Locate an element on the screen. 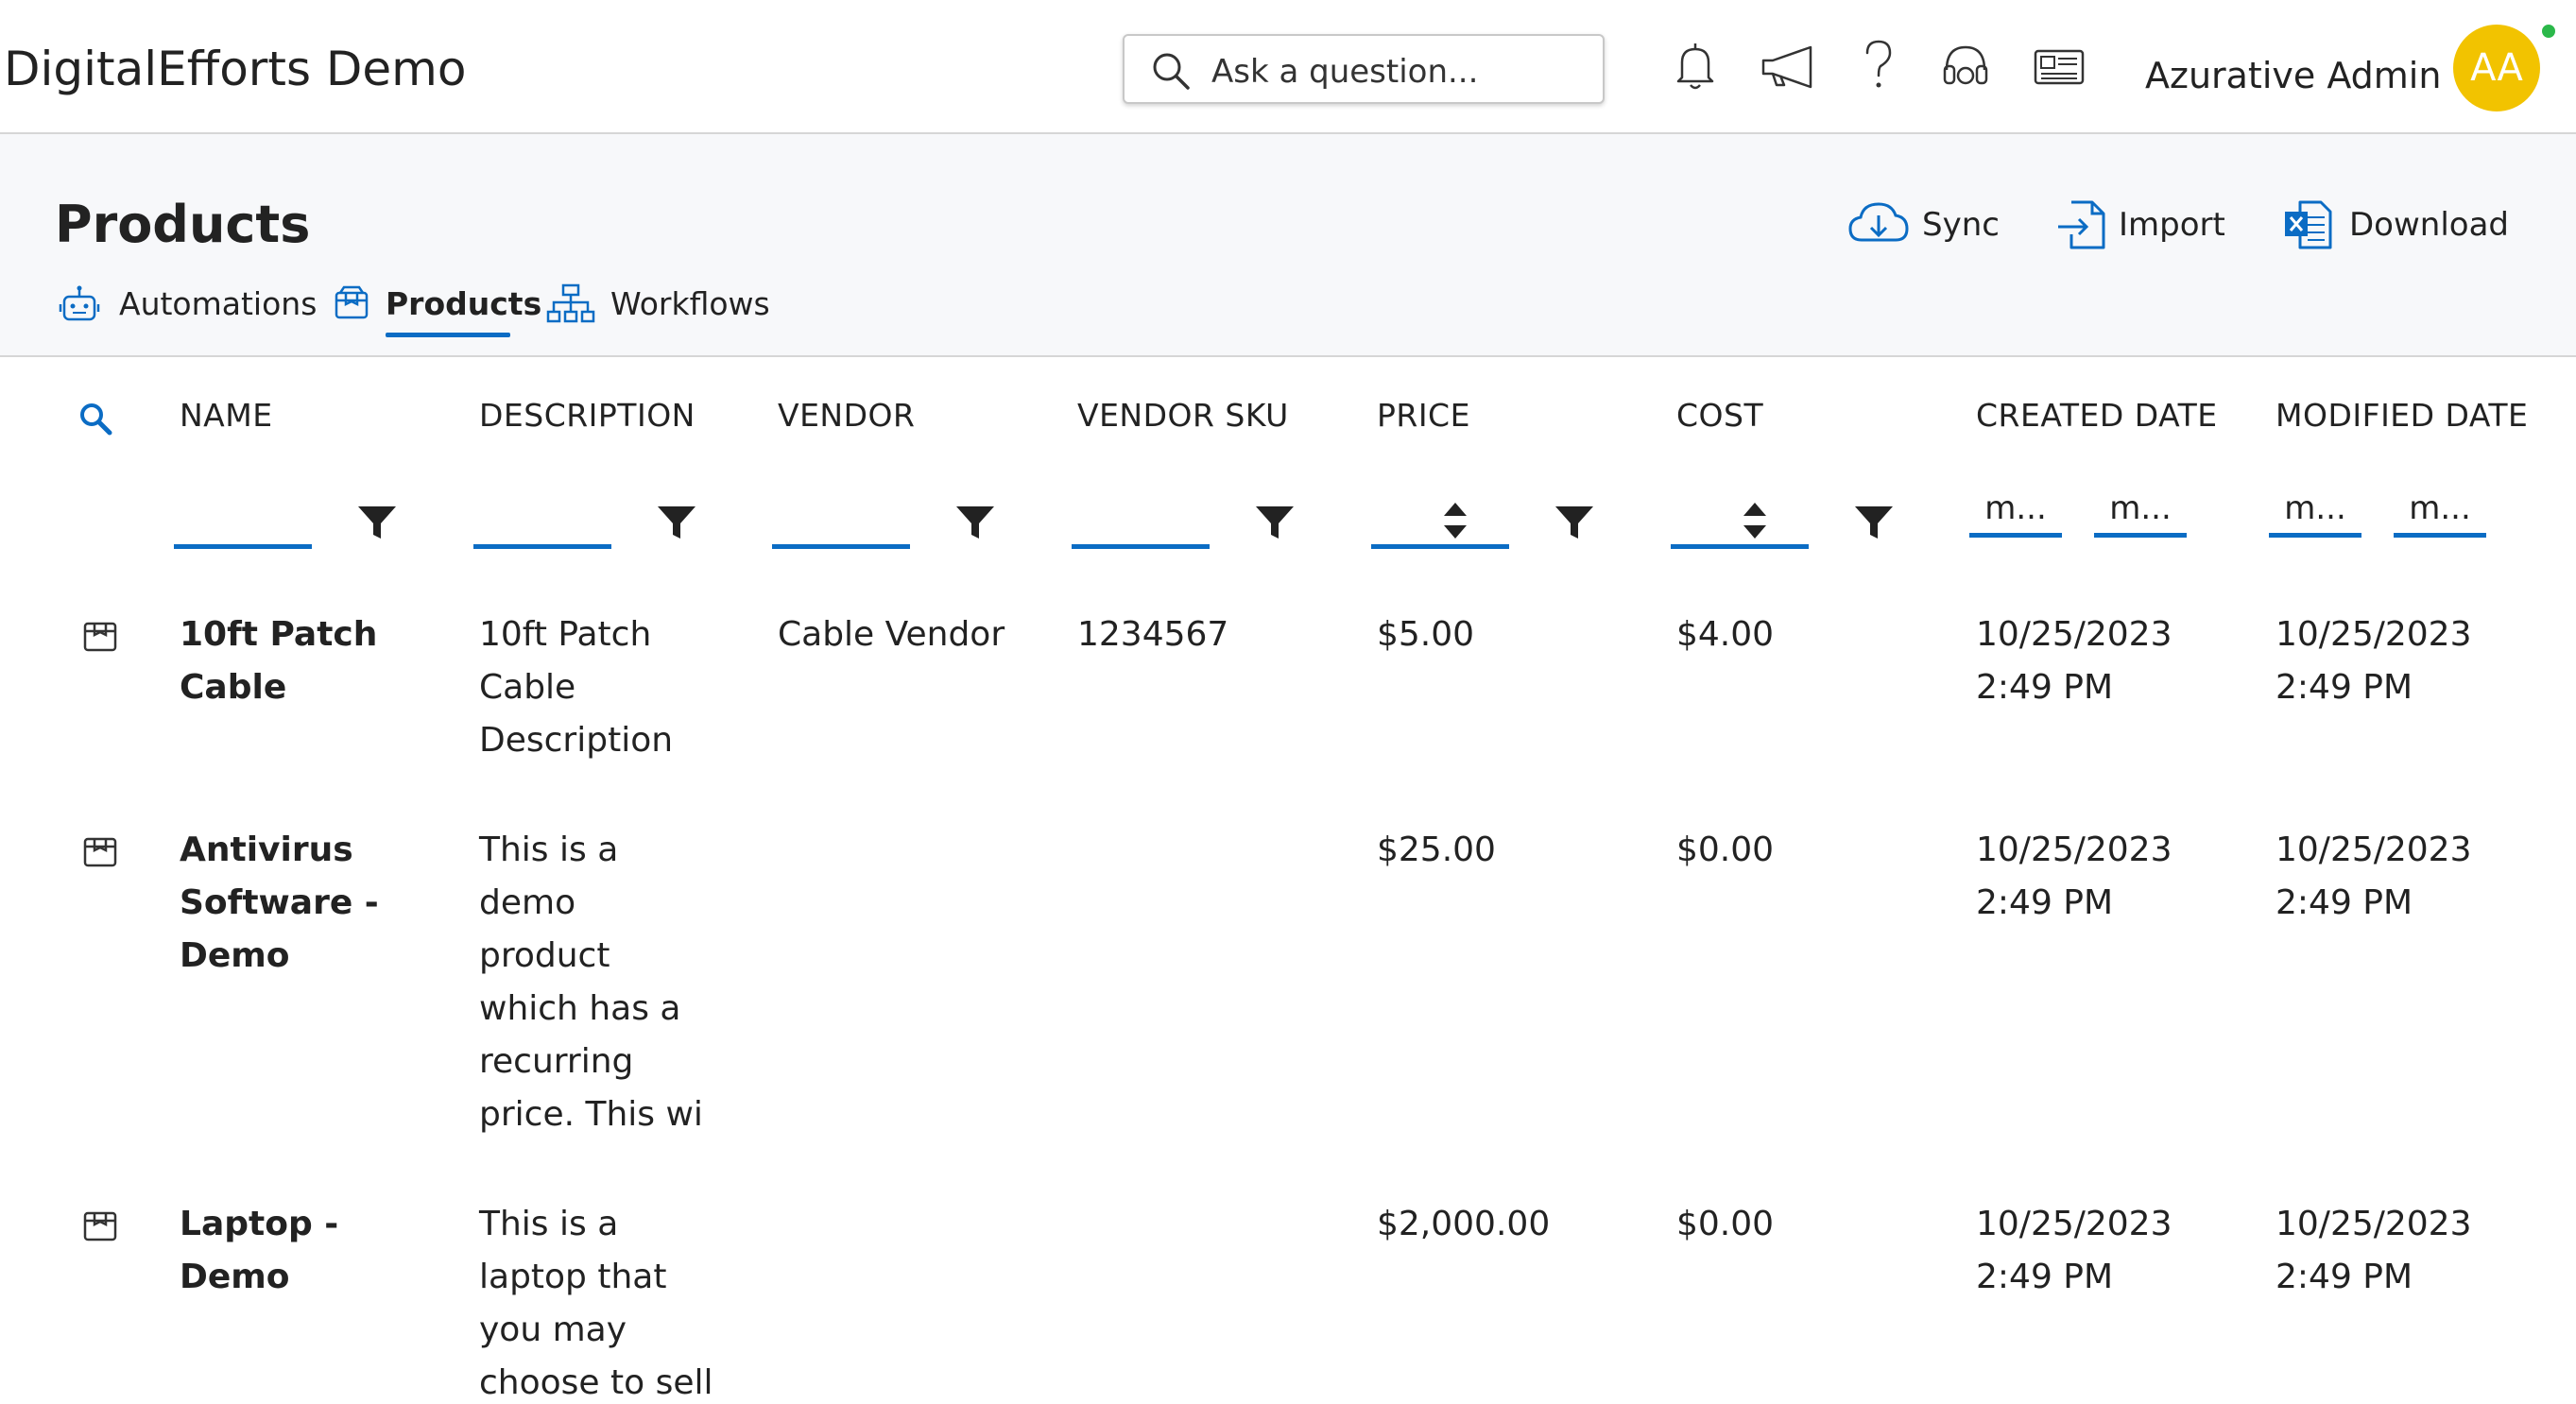 The width and height of the screenshot is (2576, 1404). avatar: AA is located at coordinates (2496, 68).